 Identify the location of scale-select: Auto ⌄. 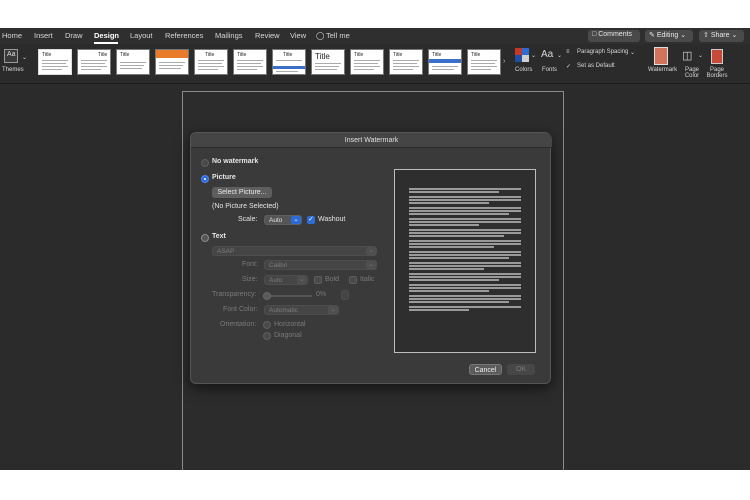
(283, 220).